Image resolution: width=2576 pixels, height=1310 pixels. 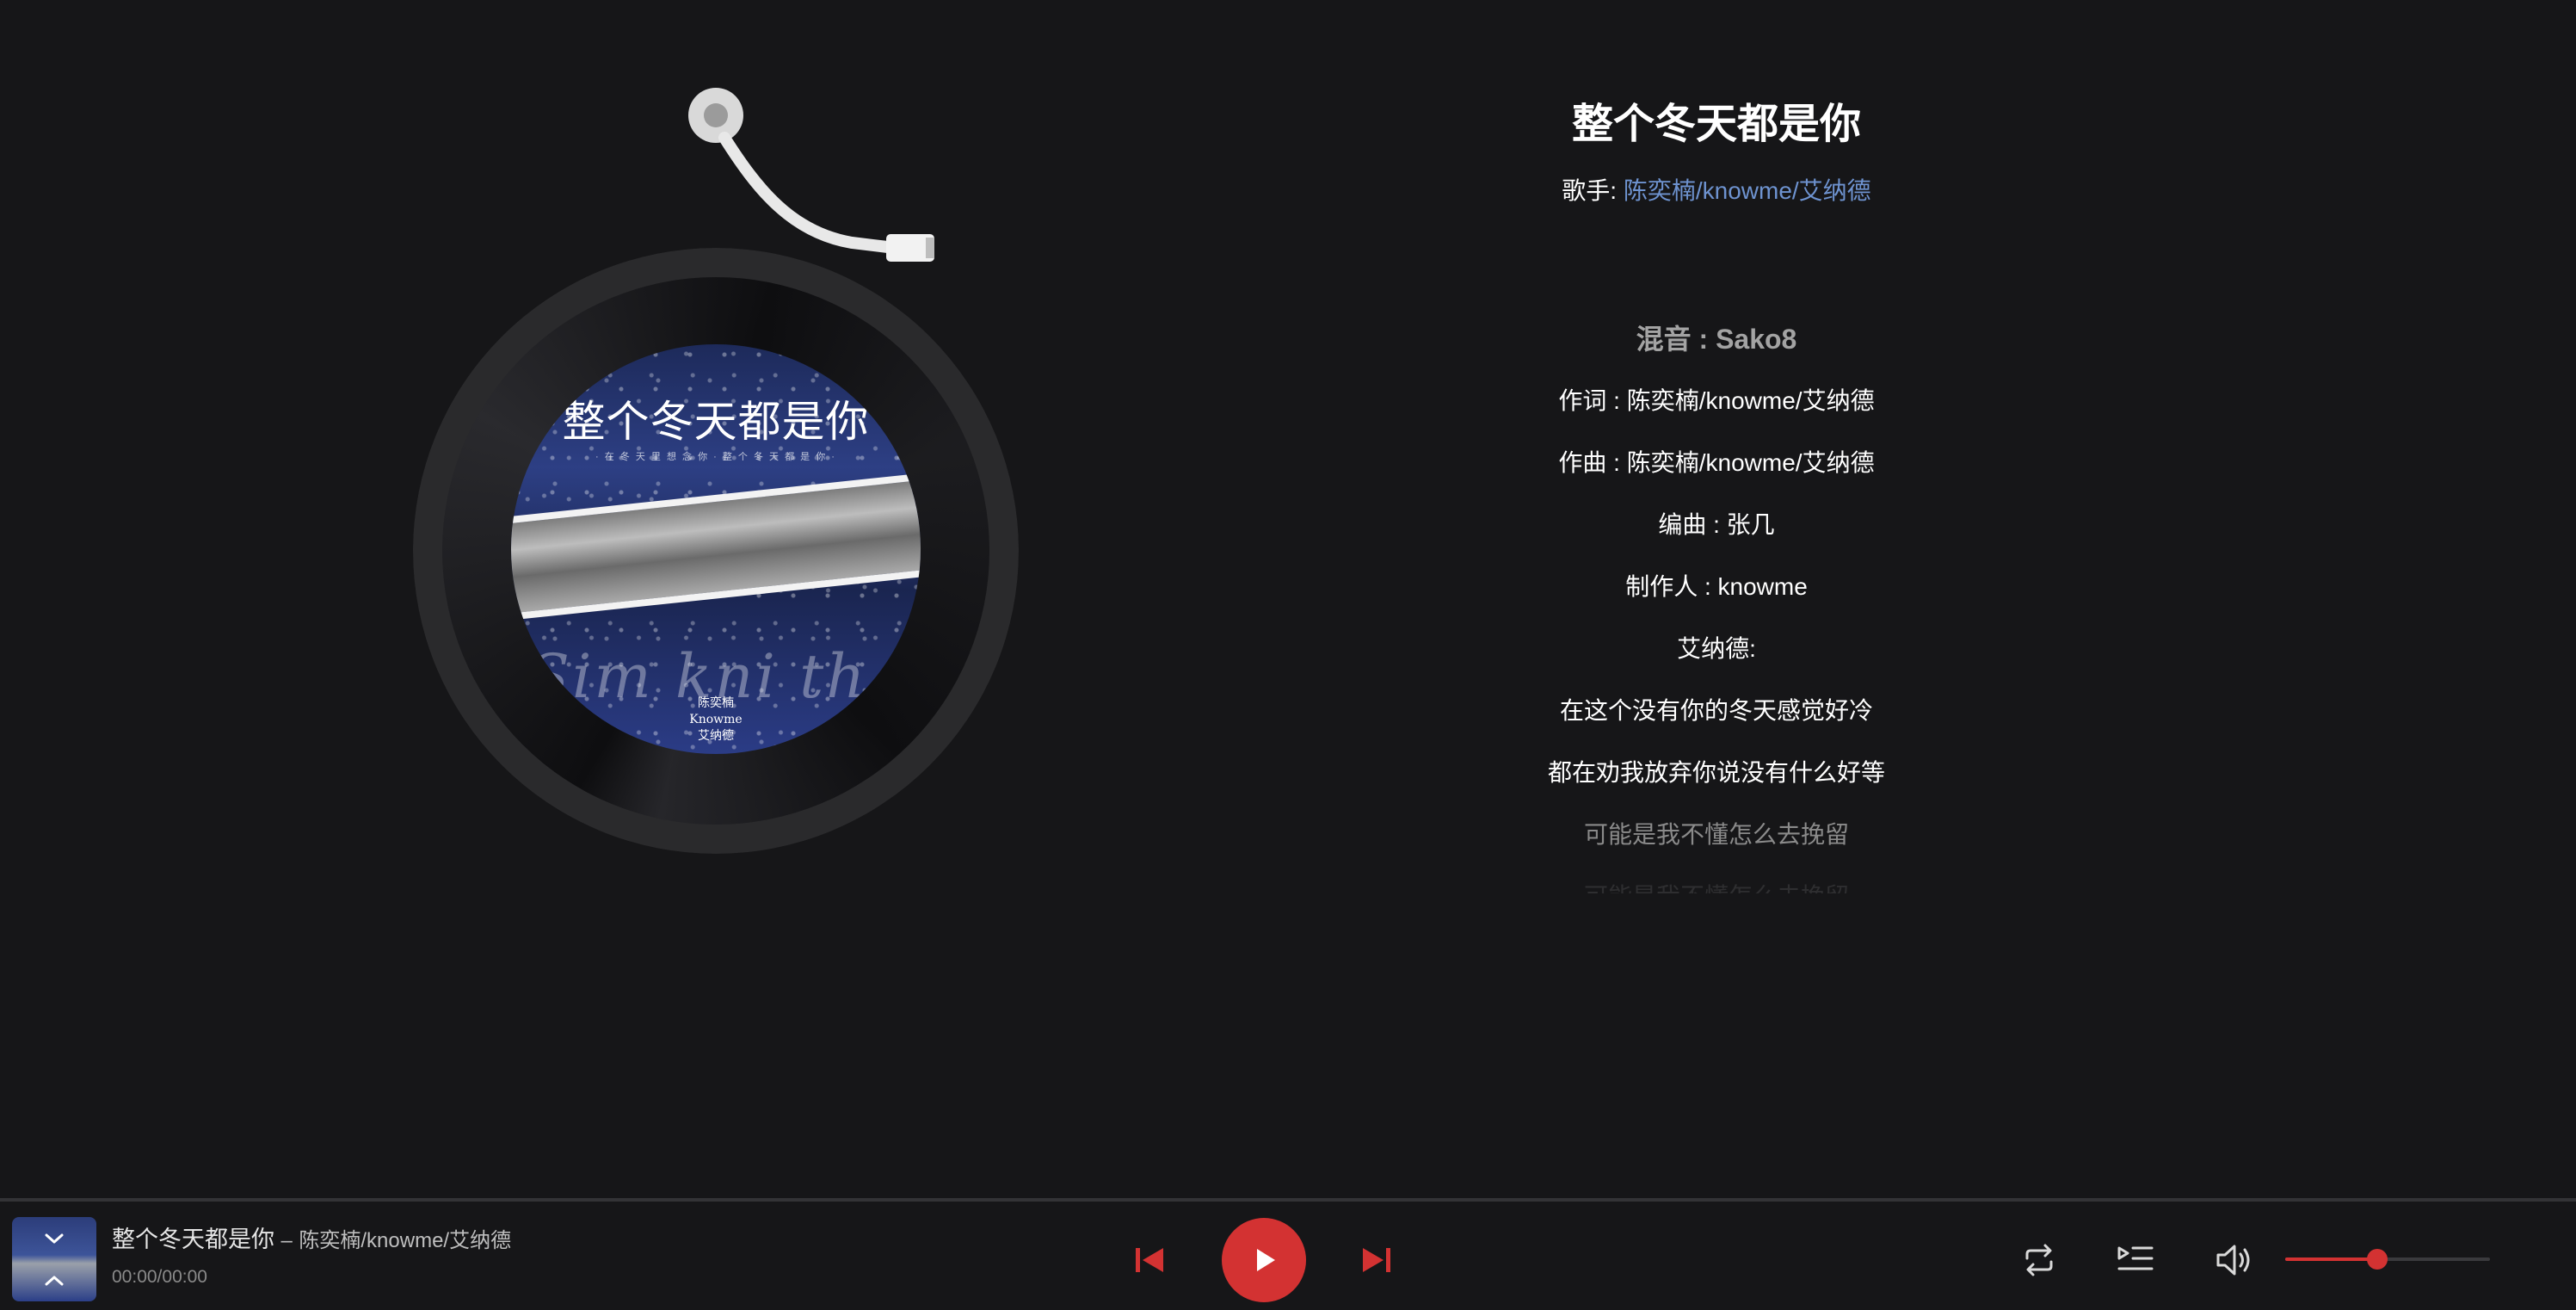 I want to click on repeat-icon, so click(x=2039, y=1260).